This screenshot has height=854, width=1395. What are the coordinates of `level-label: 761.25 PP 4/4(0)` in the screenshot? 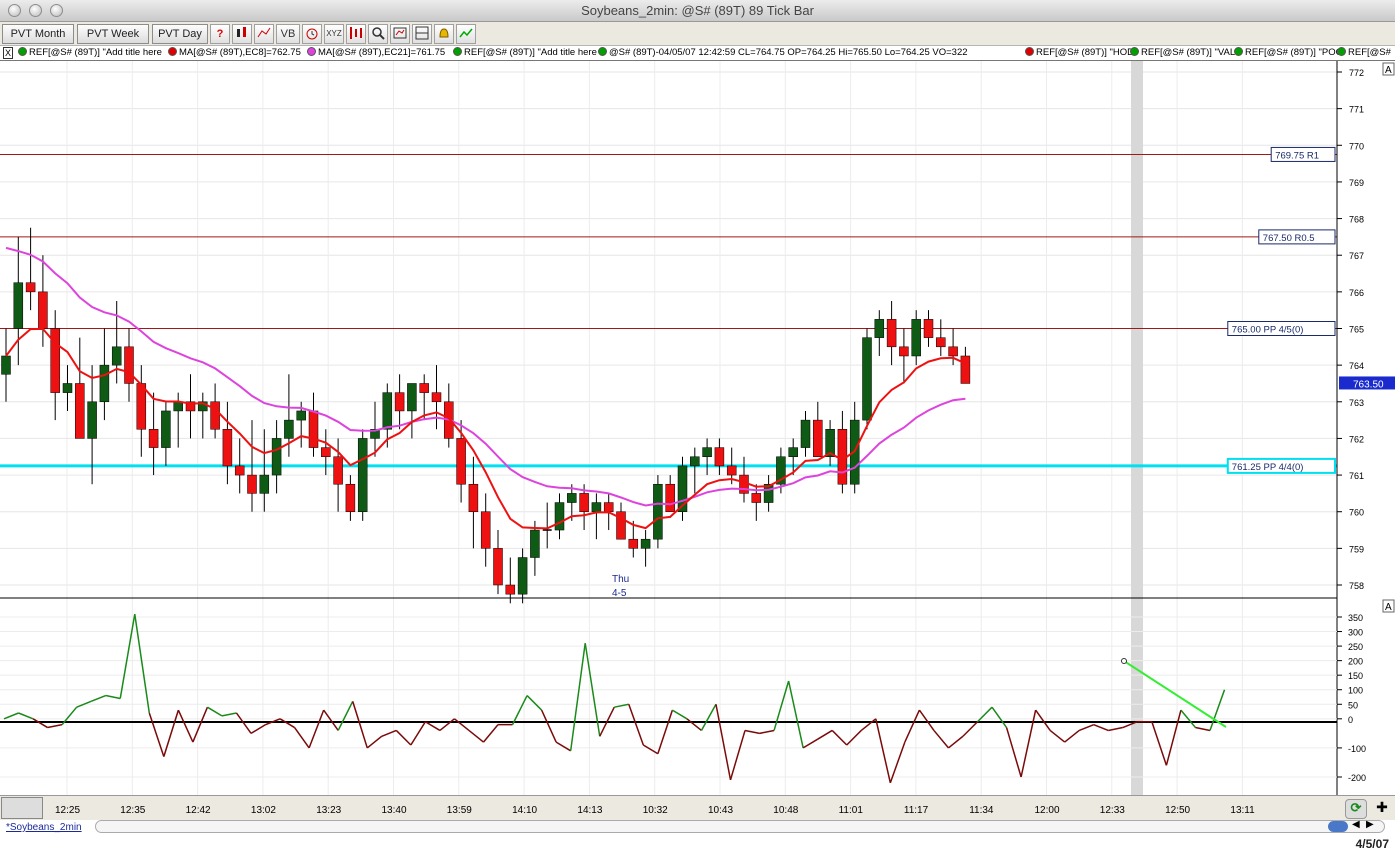 It's located at (1268, 467).